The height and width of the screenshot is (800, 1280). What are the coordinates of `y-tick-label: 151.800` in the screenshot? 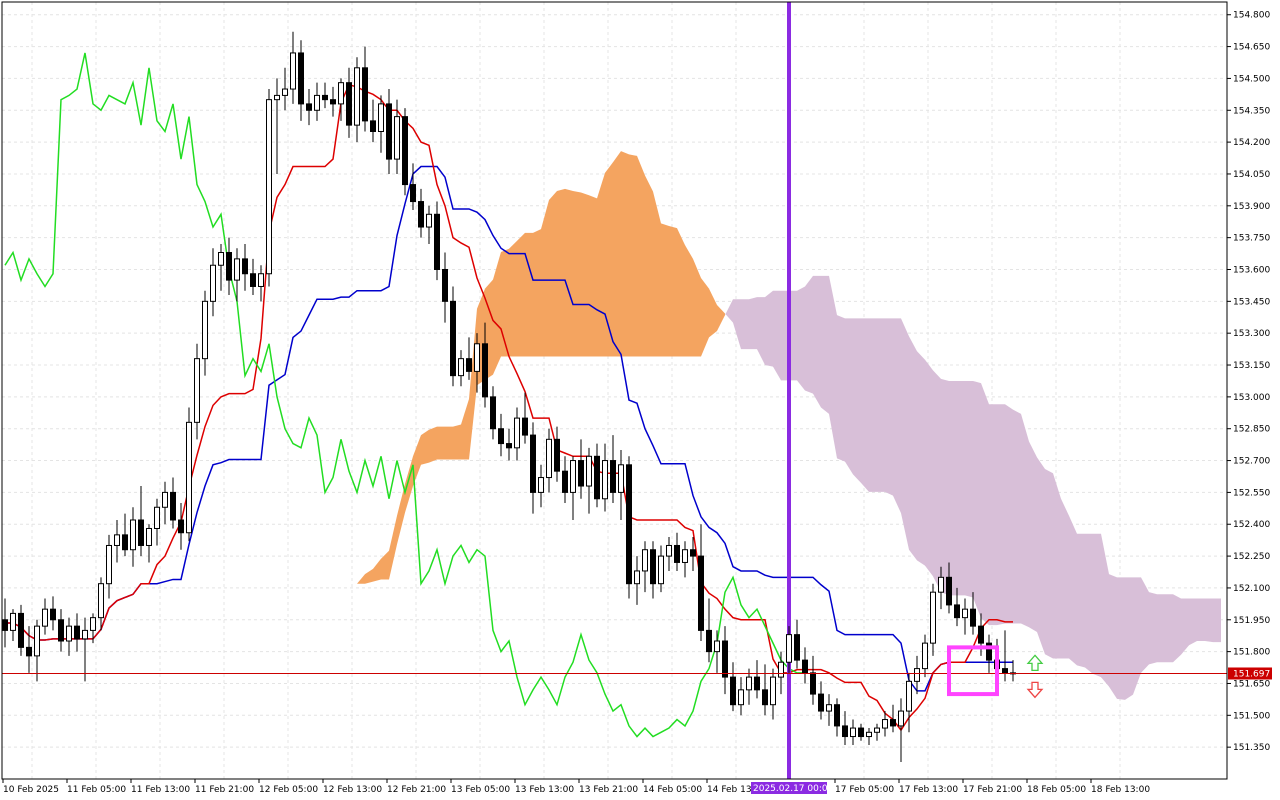 It's located at (1251, 653).